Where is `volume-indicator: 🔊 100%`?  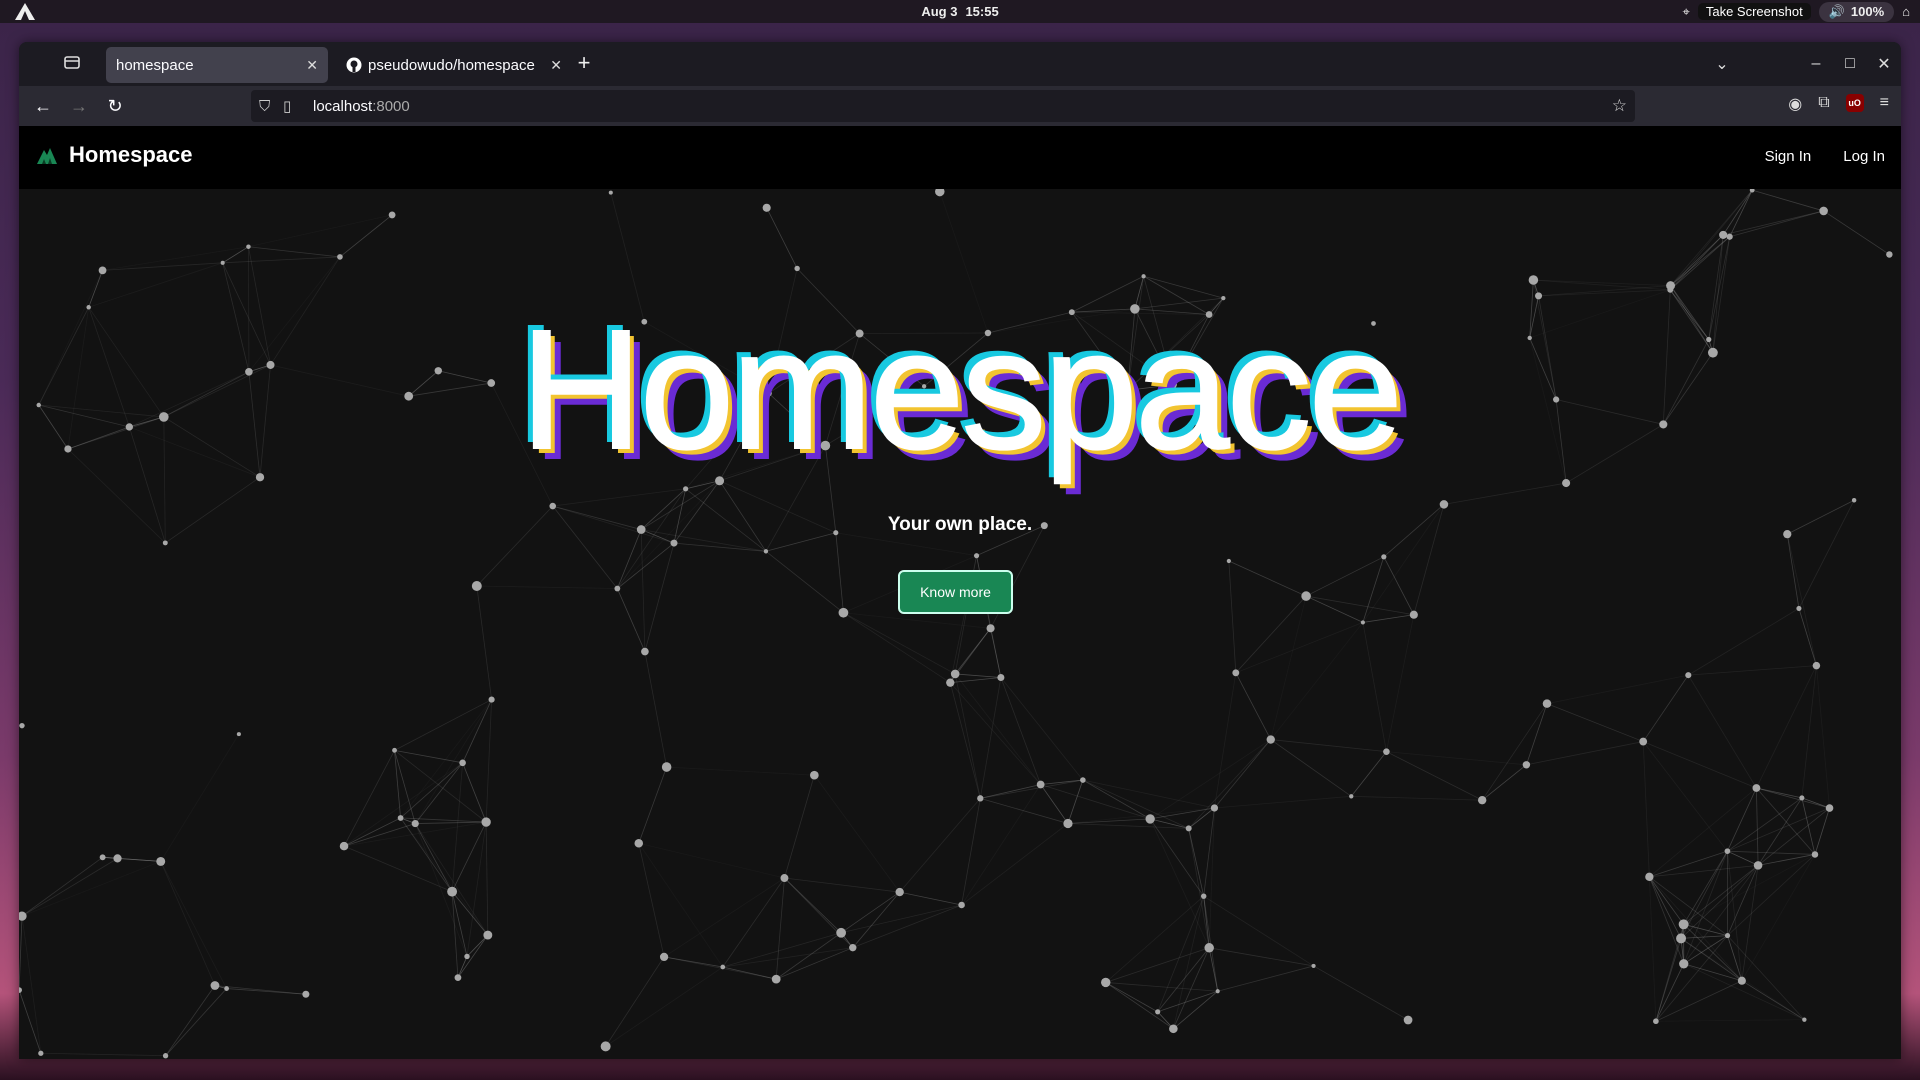
volume-indicator: 🔊 100% is located at coordinates (1856, 11).